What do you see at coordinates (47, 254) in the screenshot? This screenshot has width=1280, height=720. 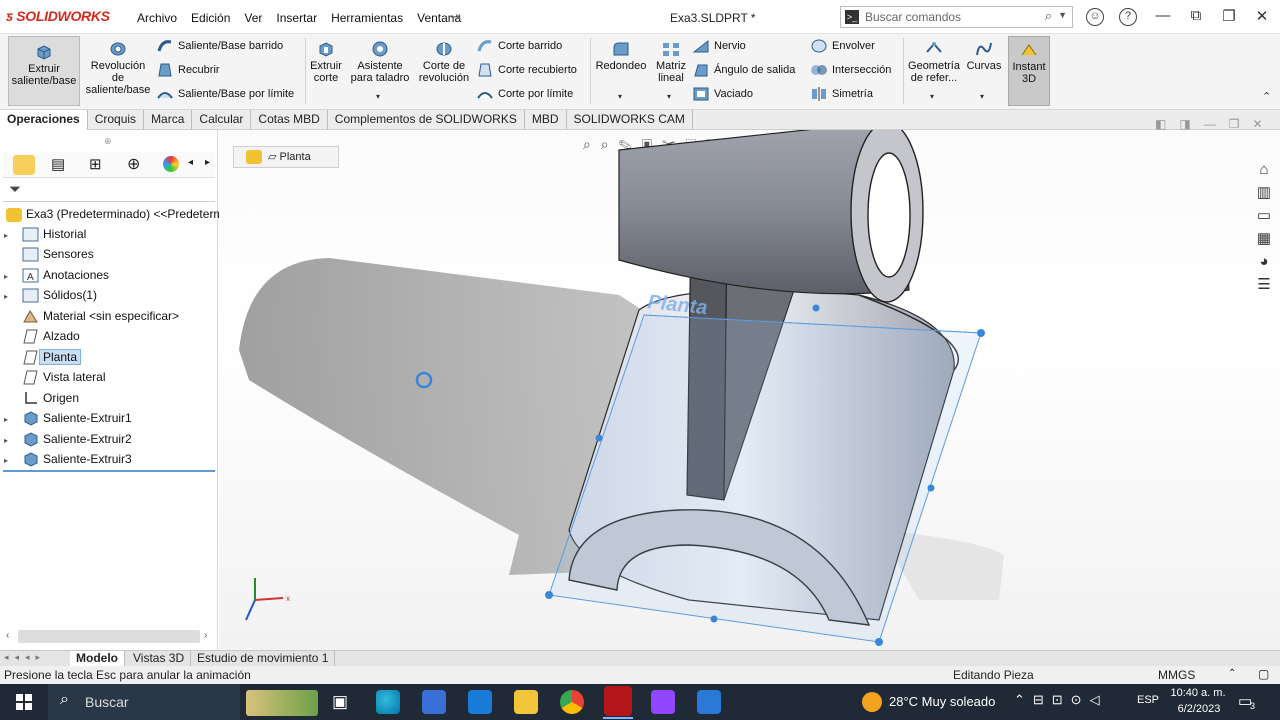 I see `tree-item-sensores: Sensores` at bounding box center [47, 254].